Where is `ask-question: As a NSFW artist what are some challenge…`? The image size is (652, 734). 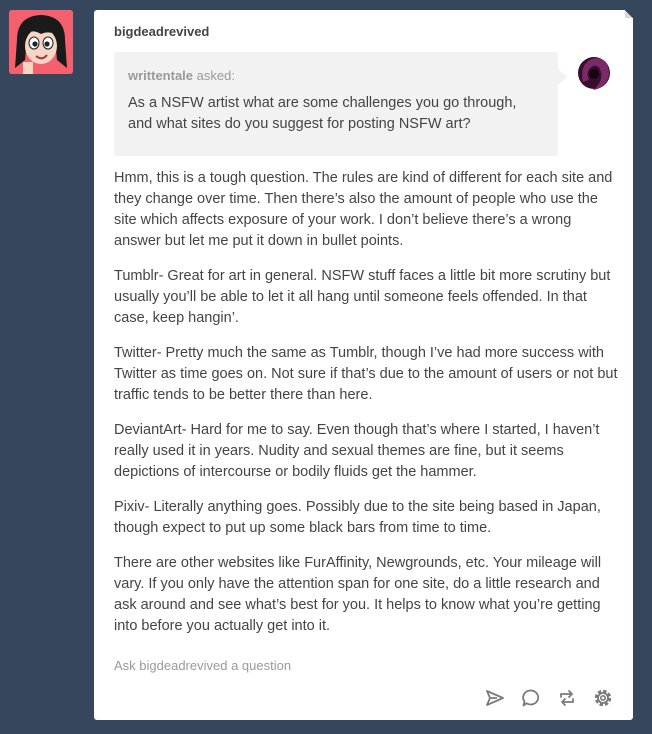 ask-question: As a NSFW artist what are some challenge… is located at coordinates (322, 113).